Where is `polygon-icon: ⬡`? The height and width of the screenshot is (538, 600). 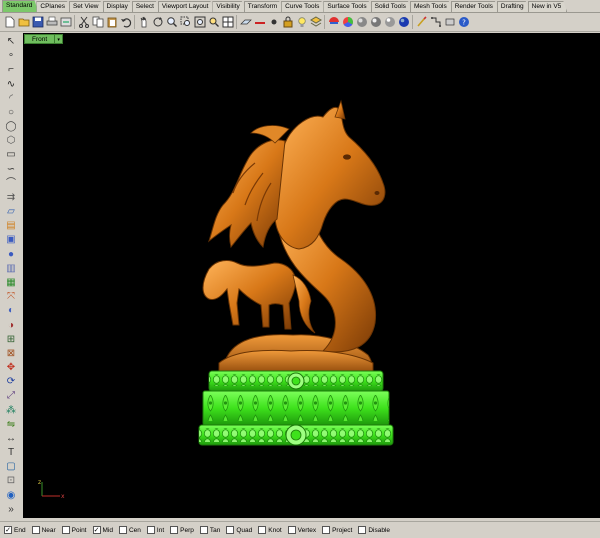 polygon-icon: ⬡ is located at coordinates (11, 141).